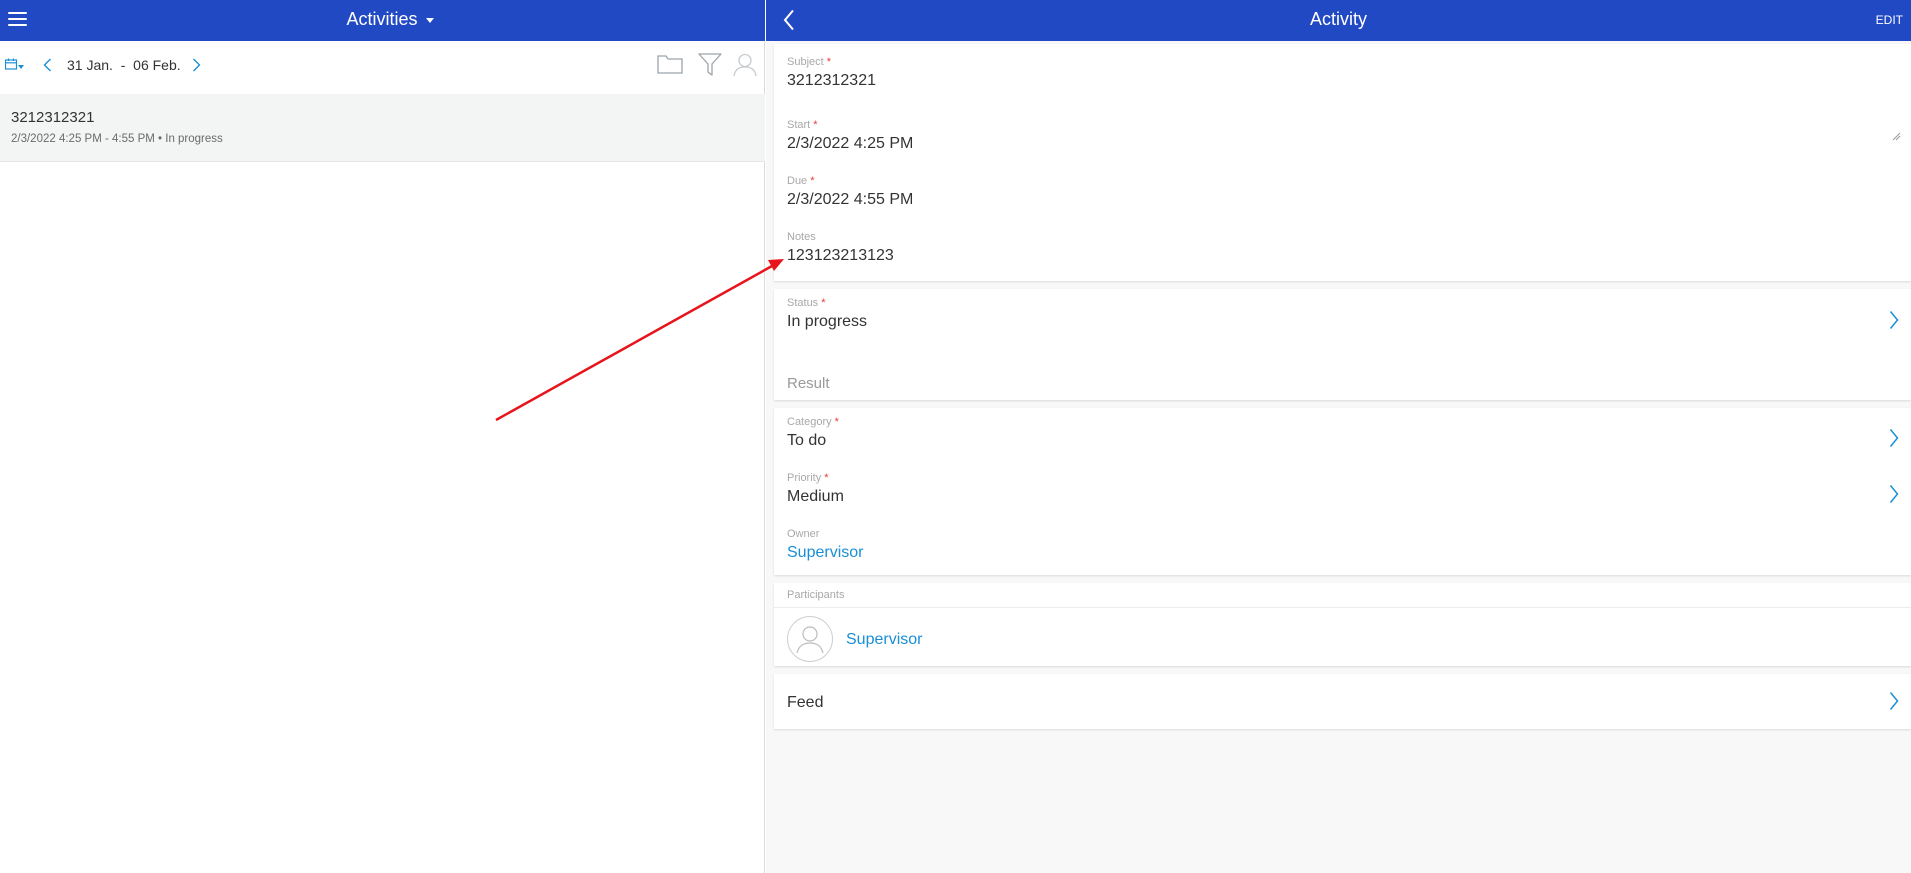 This screenshot has width=1911, height=873. Describe the element at coordinates (815, 496) in the screenshot. I see `priority-value: Medium` at that location.